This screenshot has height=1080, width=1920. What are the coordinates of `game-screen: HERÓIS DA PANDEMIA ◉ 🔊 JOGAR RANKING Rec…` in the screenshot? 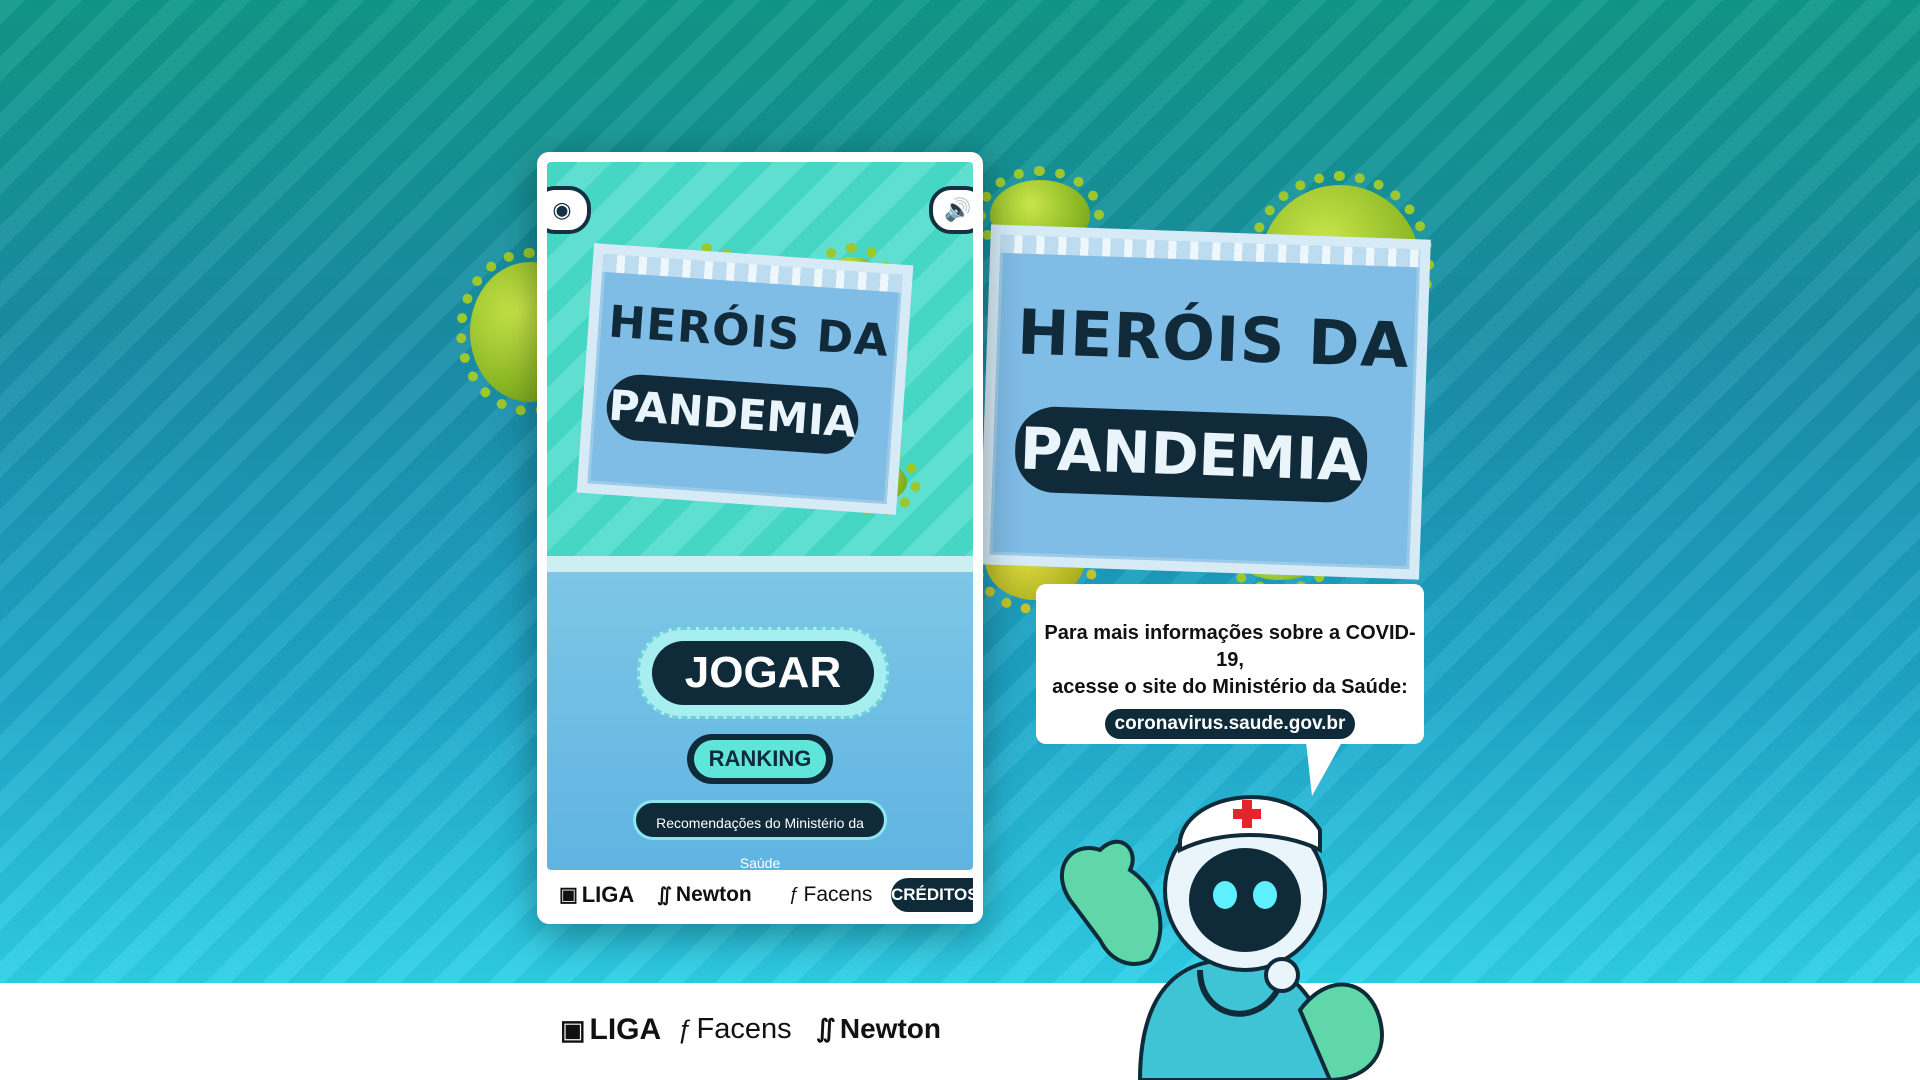 It's located at (760, 516).